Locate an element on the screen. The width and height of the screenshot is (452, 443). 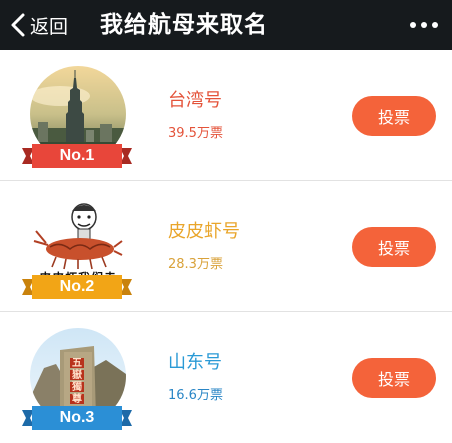
carrier-name: 皮皮虾号 is located at coordinates (204, 231).